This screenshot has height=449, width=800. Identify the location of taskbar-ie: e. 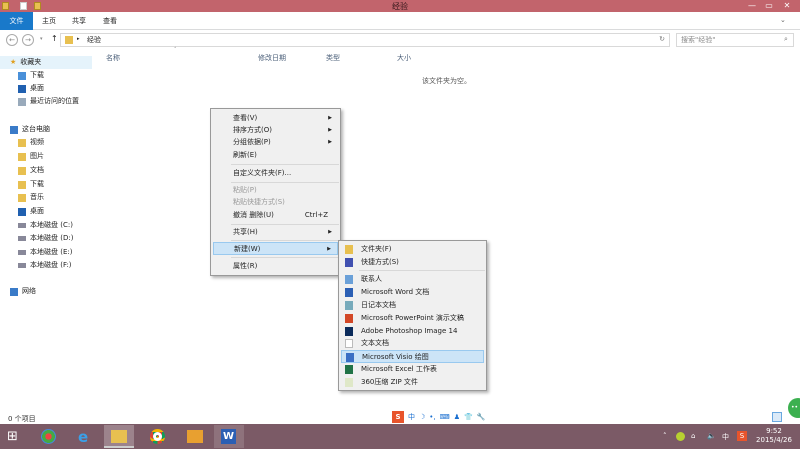
(86, 436).